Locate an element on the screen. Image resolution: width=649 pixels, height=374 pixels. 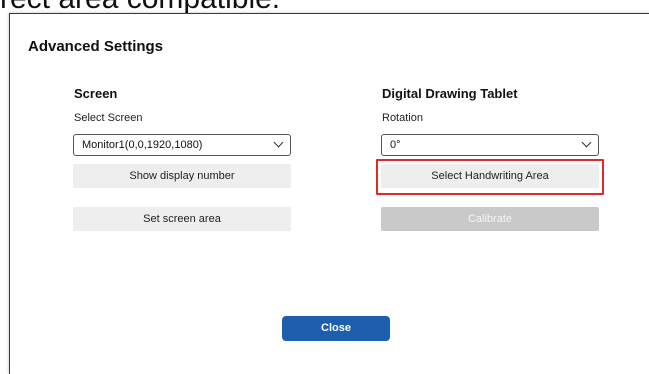
select-screen-dropdown: Monitor1(0,0,1920,1080) is located at coordinates (182, 145).